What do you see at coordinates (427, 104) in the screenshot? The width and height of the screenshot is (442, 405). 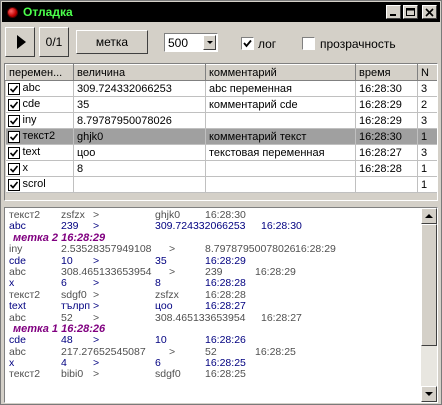 I see `cell-count: 2` at bounding box center [427, 104].